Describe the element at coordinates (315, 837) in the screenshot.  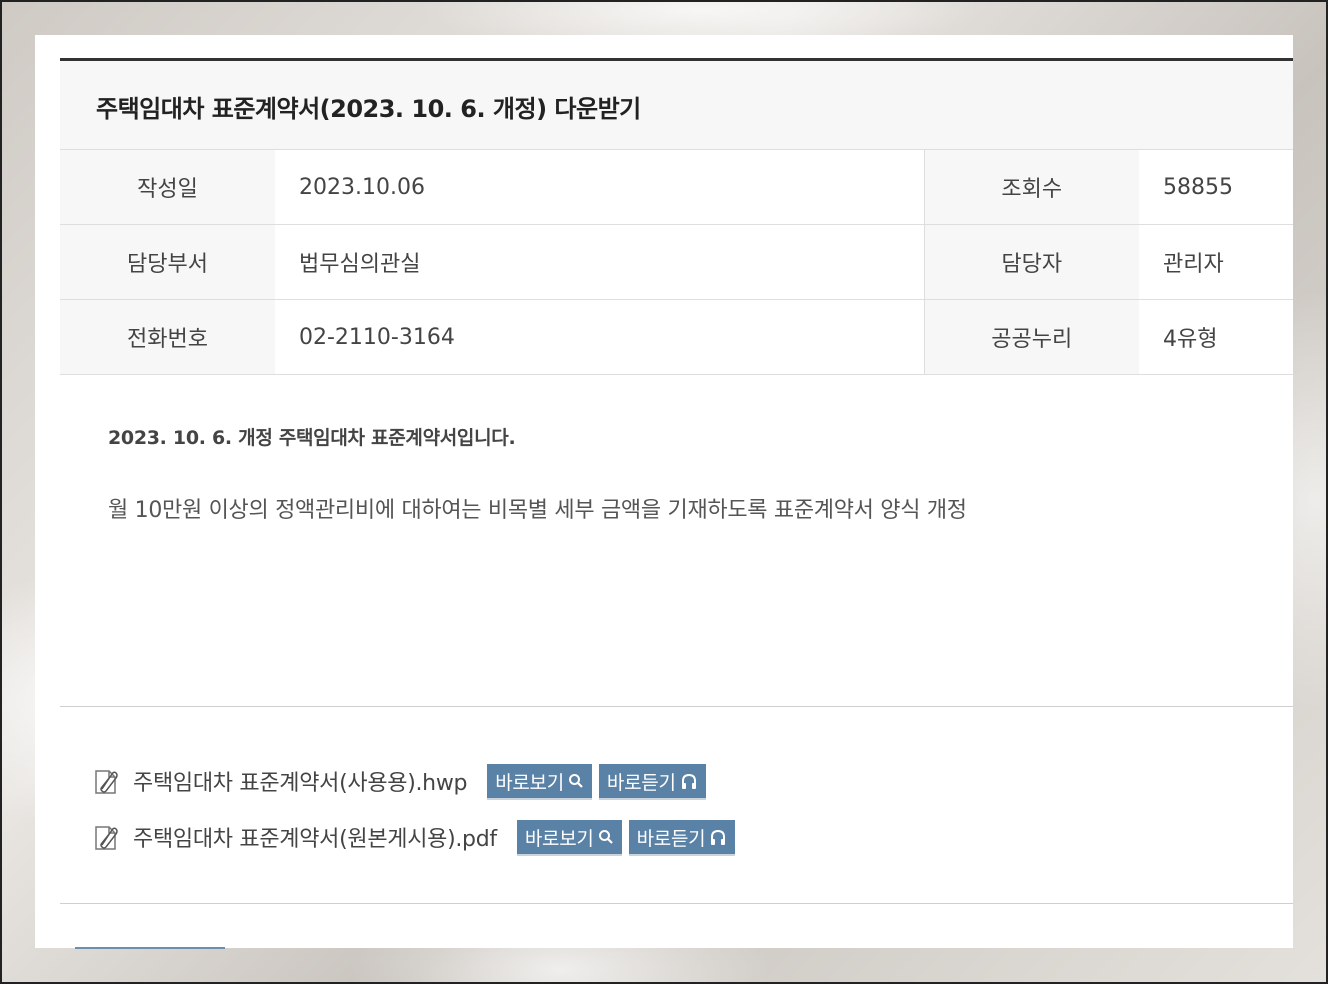
I see `attachment-filename: 주택임대차 표준계약서(원본게시용).pdf` at that location.